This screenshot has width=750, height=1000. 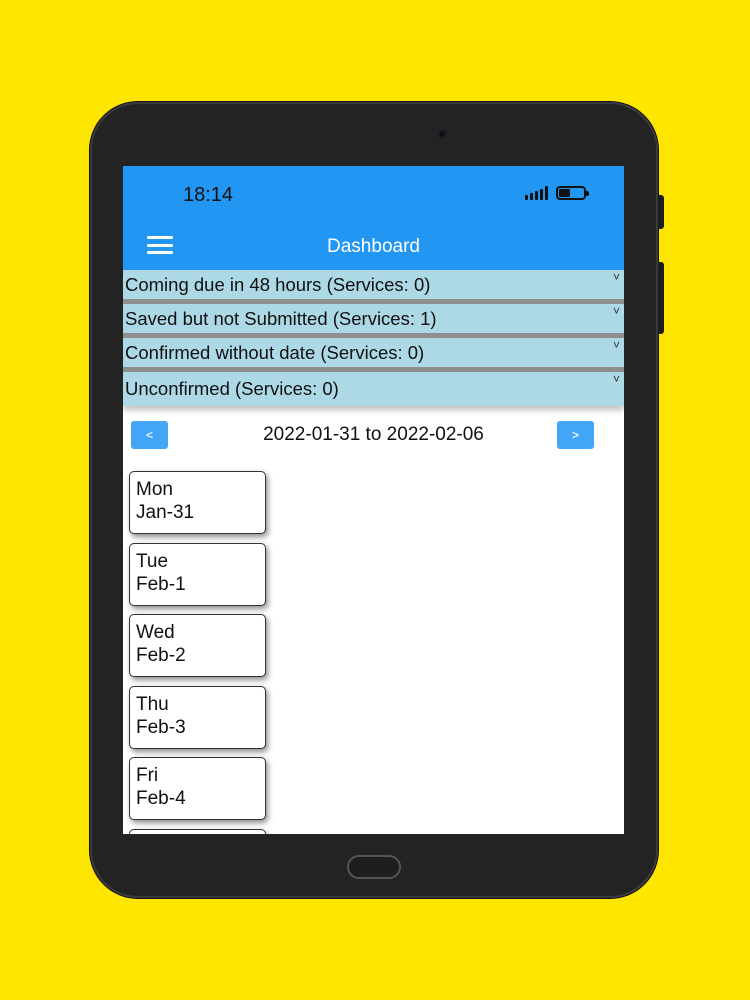 What do you see at coordinates (152, 704) in the screenshot?
I see `day-weekday: Thu` at bounding box center [152, 704].